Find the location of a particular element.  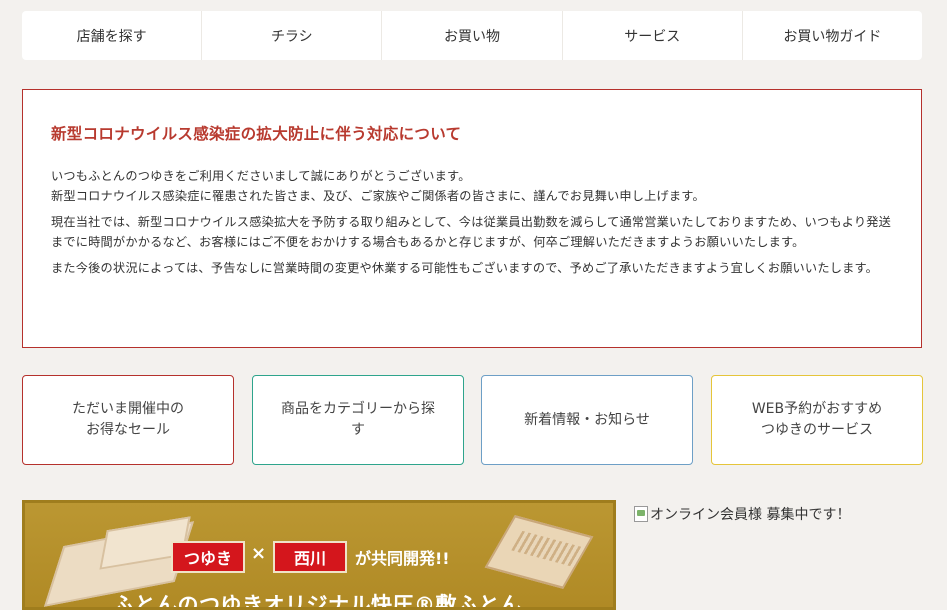

global-nav: 店舗を探す チラシ お買い物 サービス お買い物ガイド is located at coordinates (472, 35).